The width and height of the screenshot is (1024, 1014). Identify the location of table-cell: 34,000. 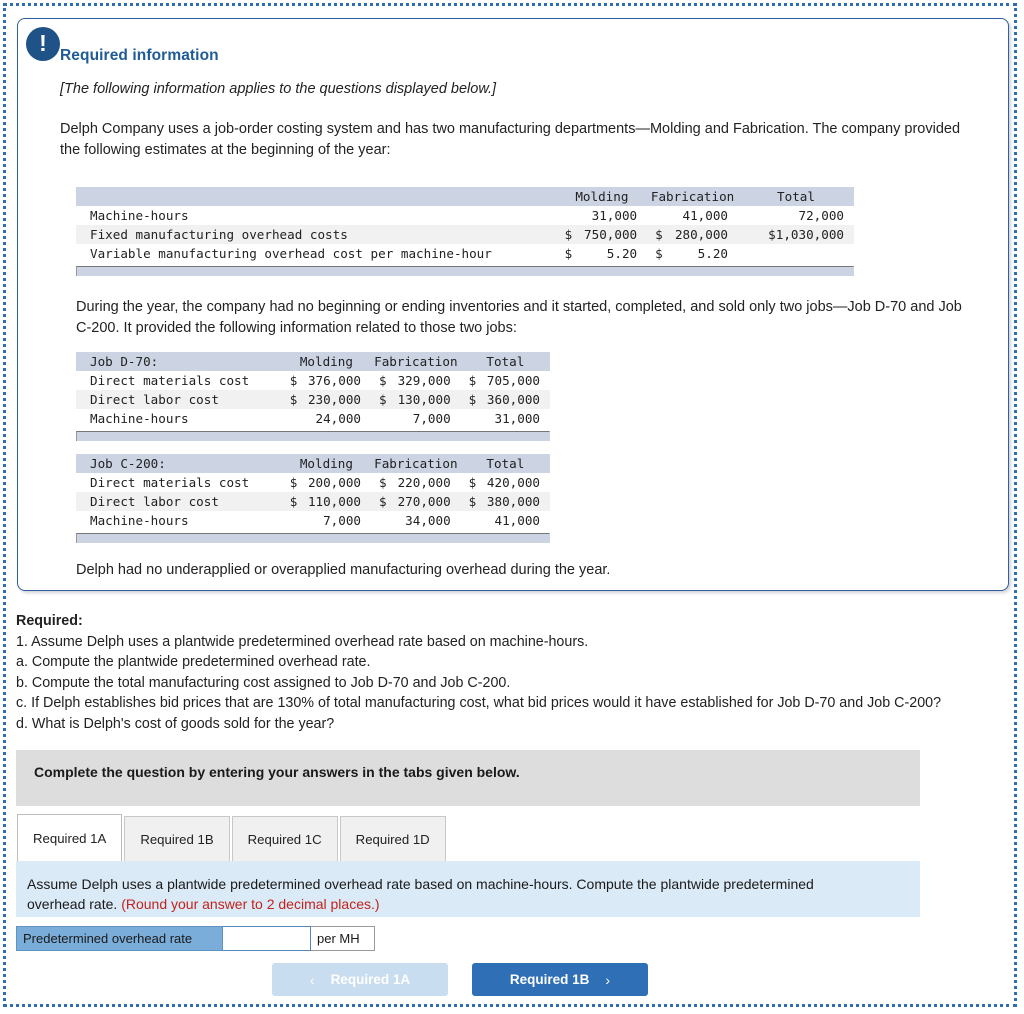
(428, 520).